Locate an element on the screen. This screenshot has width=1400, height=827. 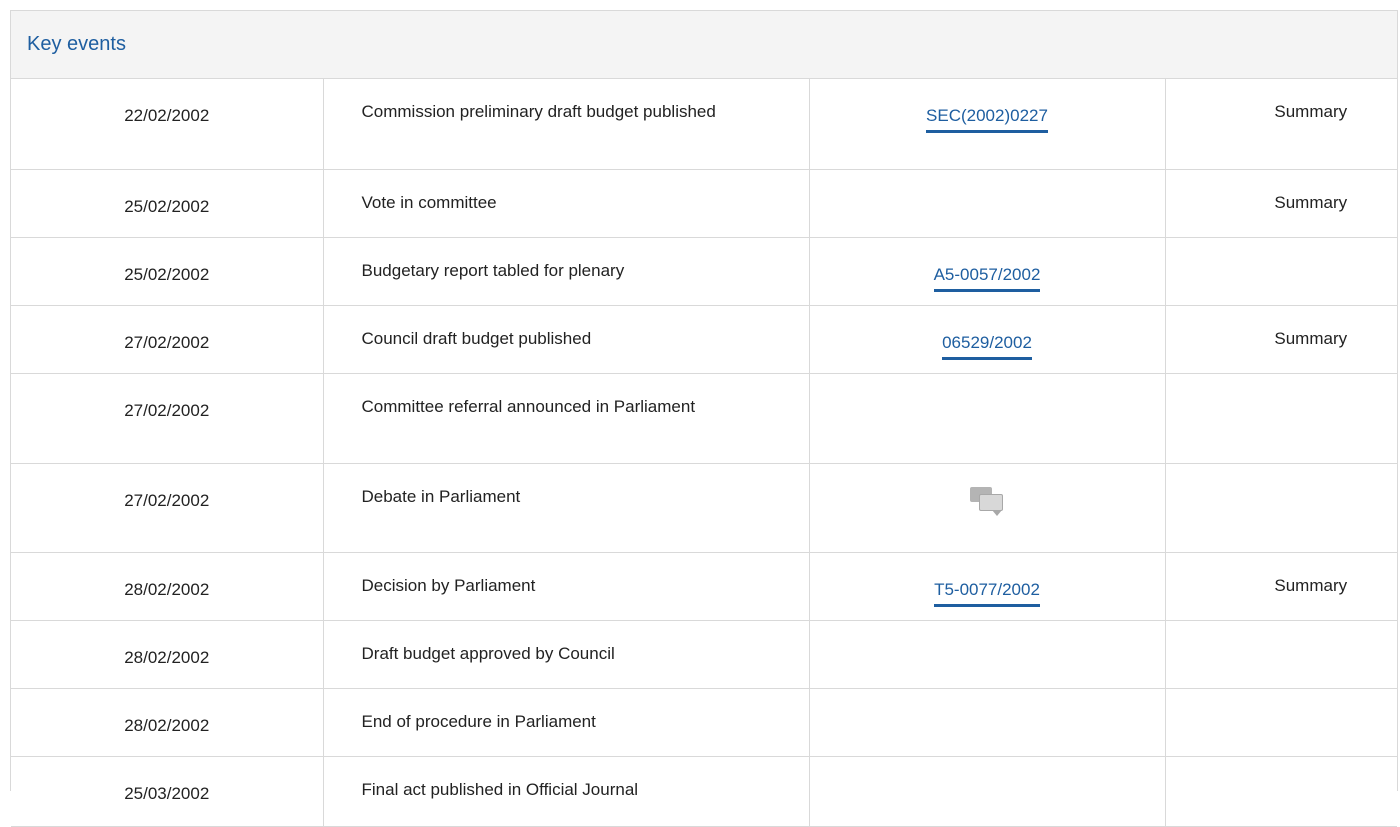
document-cell: SEC(2002)0227 is located at coordinates (987, 124).